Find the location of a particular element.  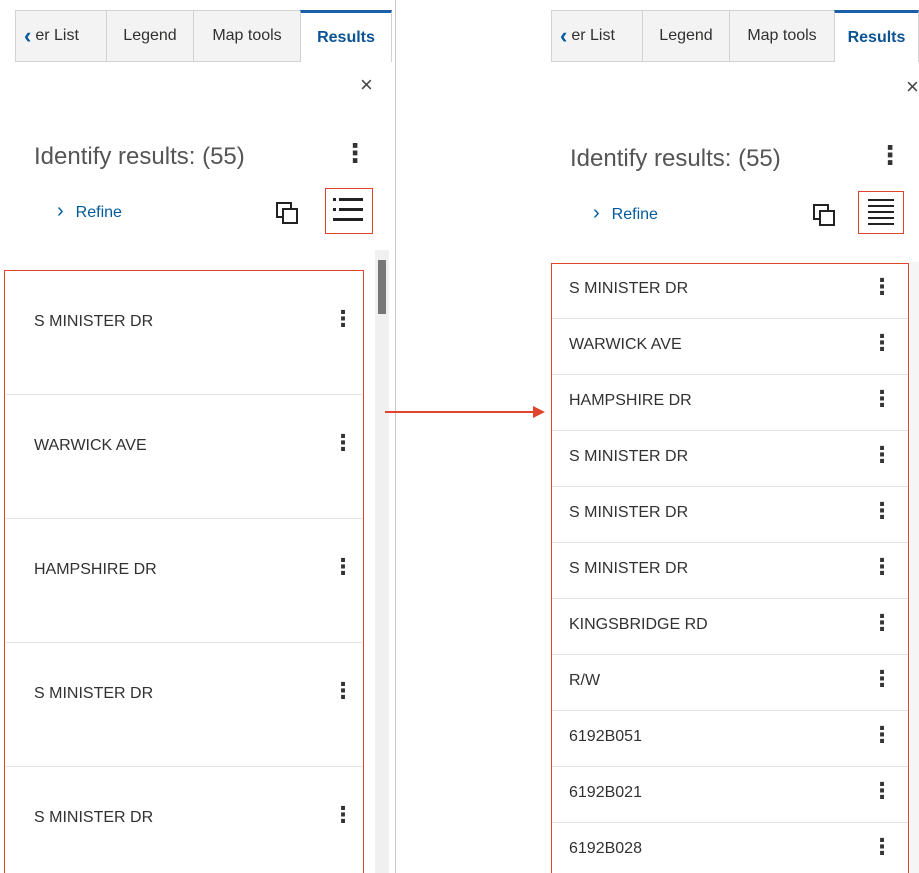

scrollbar-thumb is located at coordinates (382, 287).